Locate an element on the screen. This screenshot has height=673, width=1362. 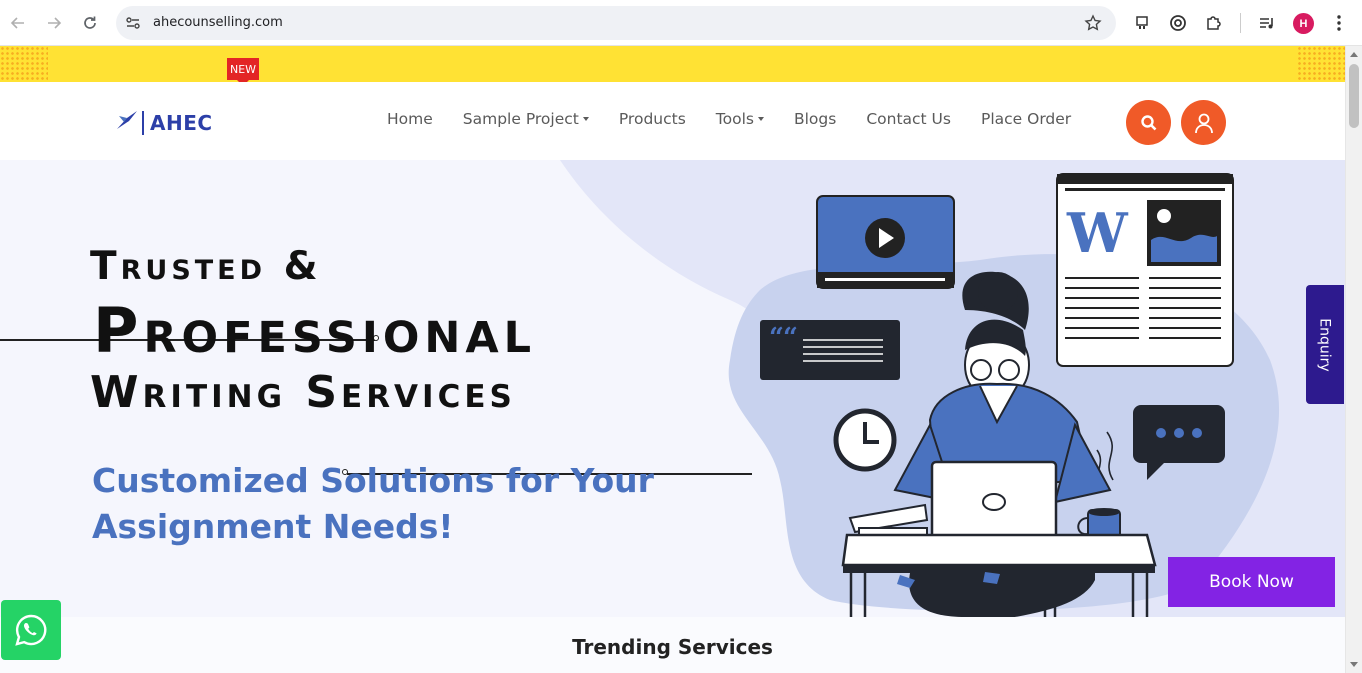
quote-box-icon: “ “ is located at coordinates (830, 350).